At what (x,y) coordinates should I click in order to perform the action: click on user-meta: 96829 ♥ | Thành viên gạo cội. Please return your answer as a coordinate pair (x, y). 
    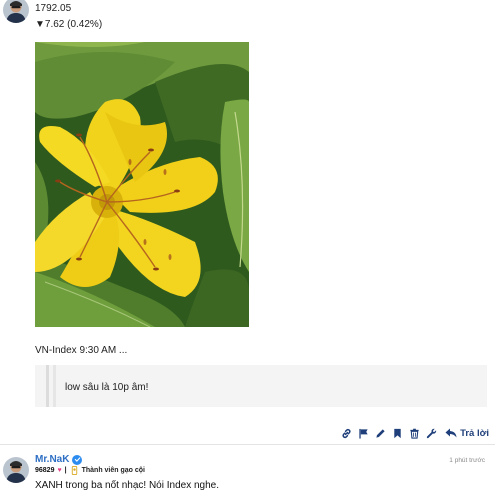
    Looking at the image, I should click on (90, 470).